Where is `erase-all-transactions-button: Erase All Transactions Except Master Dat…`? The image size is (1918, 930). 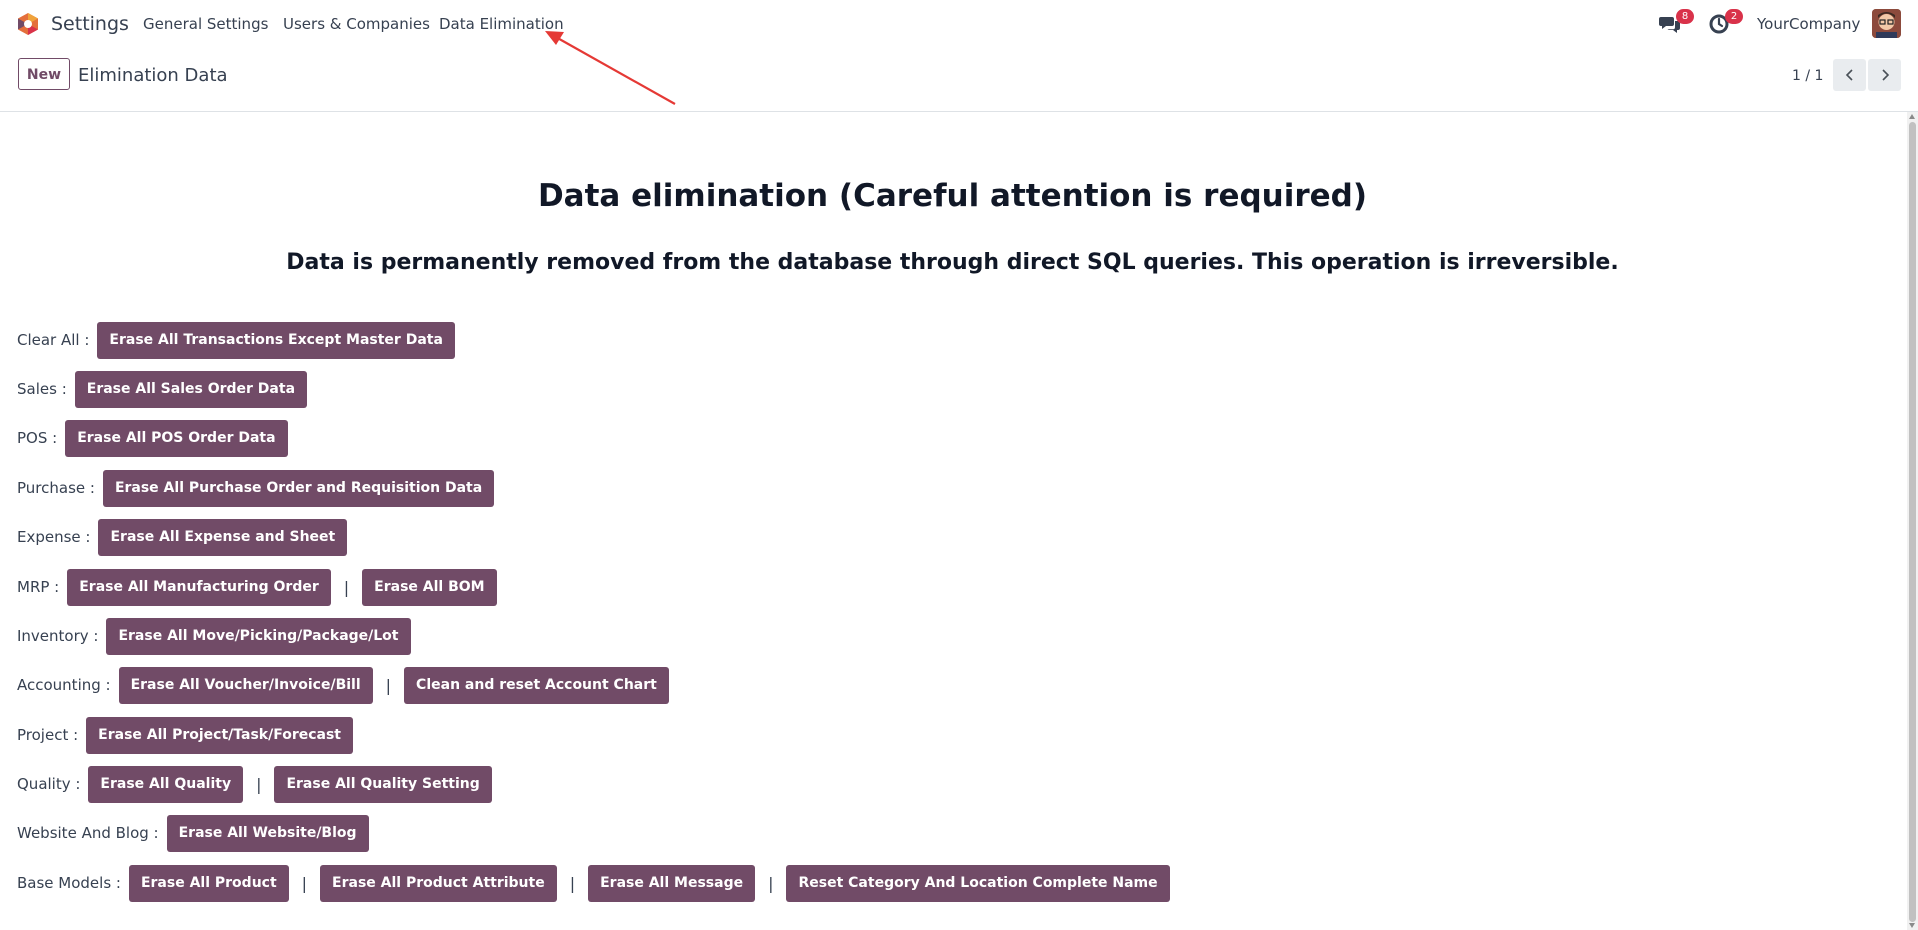 erase-all-transactions-button: Erase All Transactions Except Master Dat… is located at coordinates (276, 340).